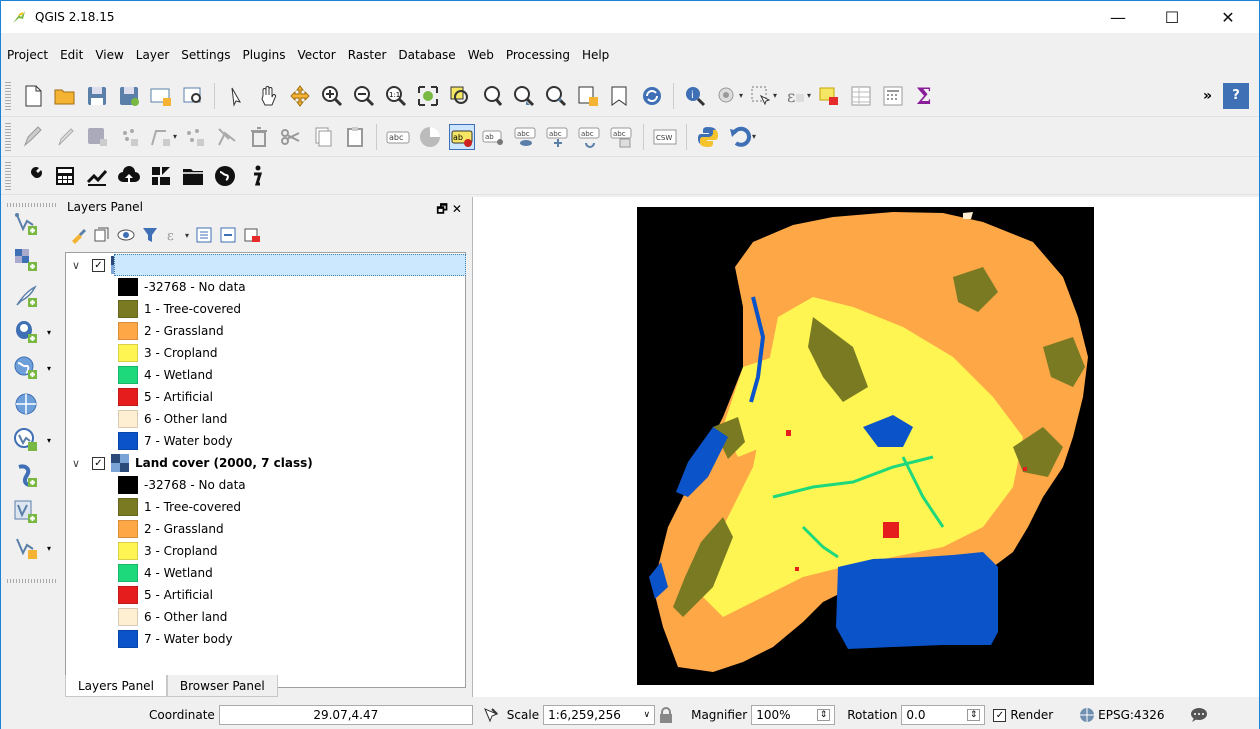 The width and height of the screenshot is (1260, 729). Describe the element at coordinates (26, 260) in the screenshot. I see `add-raster-layer-icon` at that location.